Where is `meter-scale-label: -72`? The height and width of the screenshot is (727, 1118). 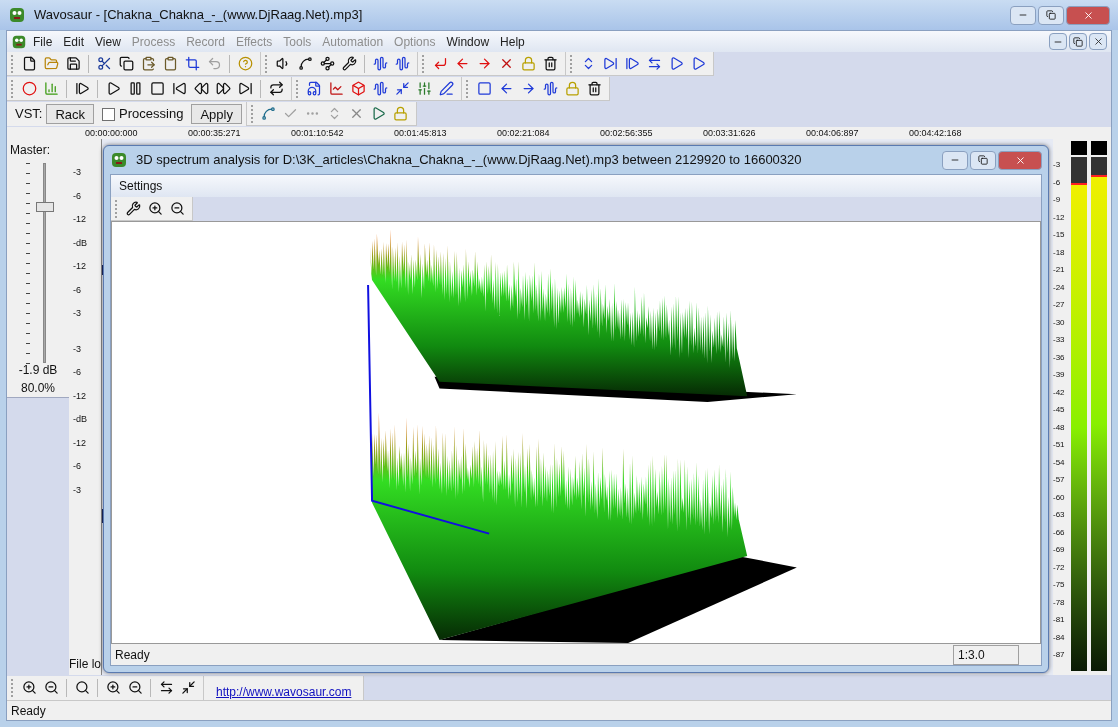 meter-scale-label: -72 is located at coordinates (1059, 567).